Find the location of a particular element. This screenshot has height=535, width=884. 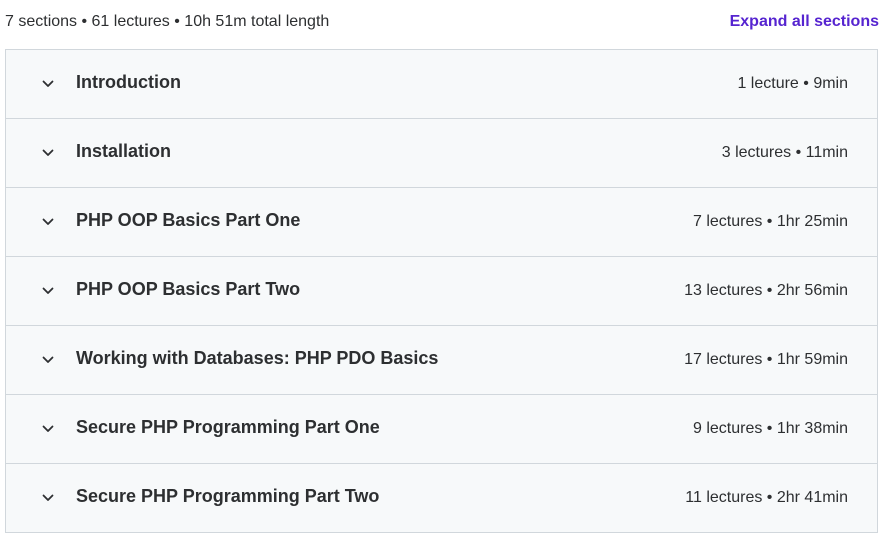

section-title: PHP OOP Basics Part One is located at coordinates (188, 220).